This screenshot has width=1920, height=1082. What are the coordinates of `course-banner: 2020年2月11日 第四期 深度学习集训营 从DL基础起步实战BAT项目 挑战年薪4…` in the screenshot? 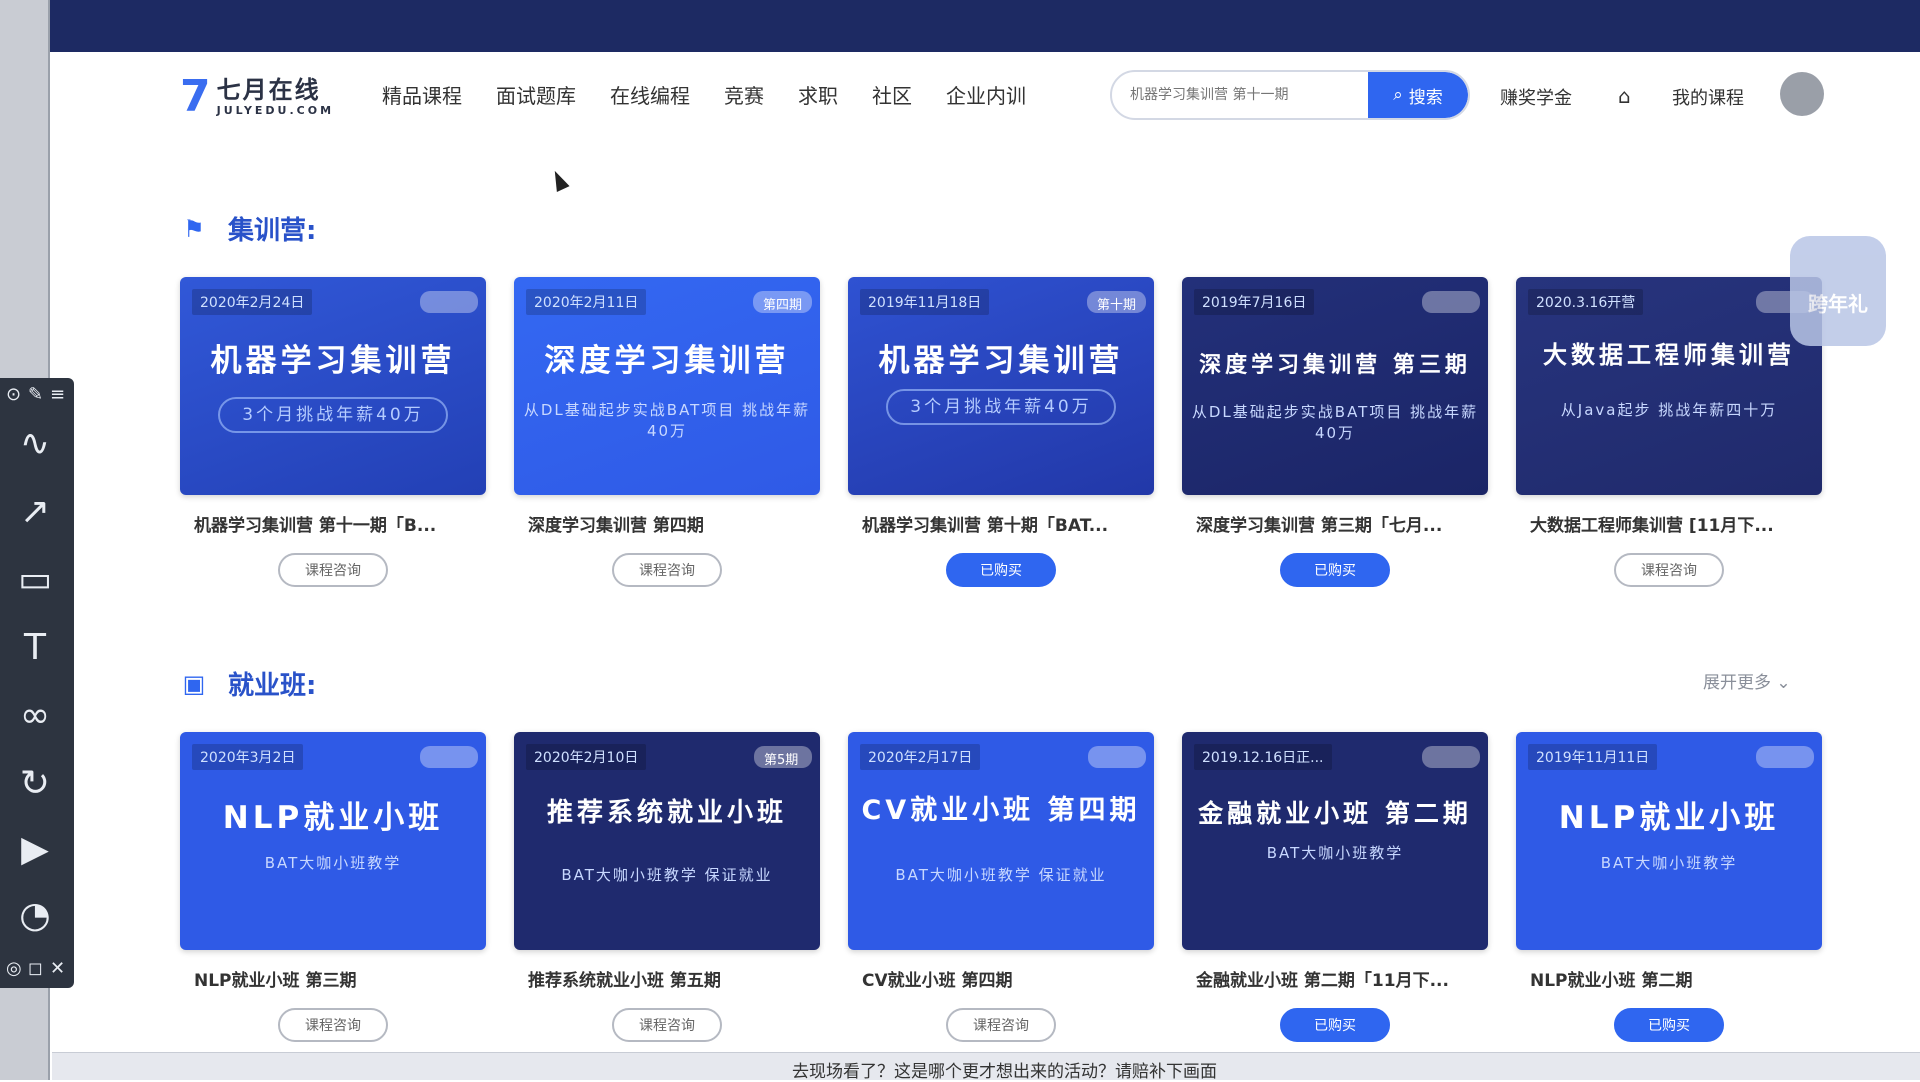 It's located at (667, 386).